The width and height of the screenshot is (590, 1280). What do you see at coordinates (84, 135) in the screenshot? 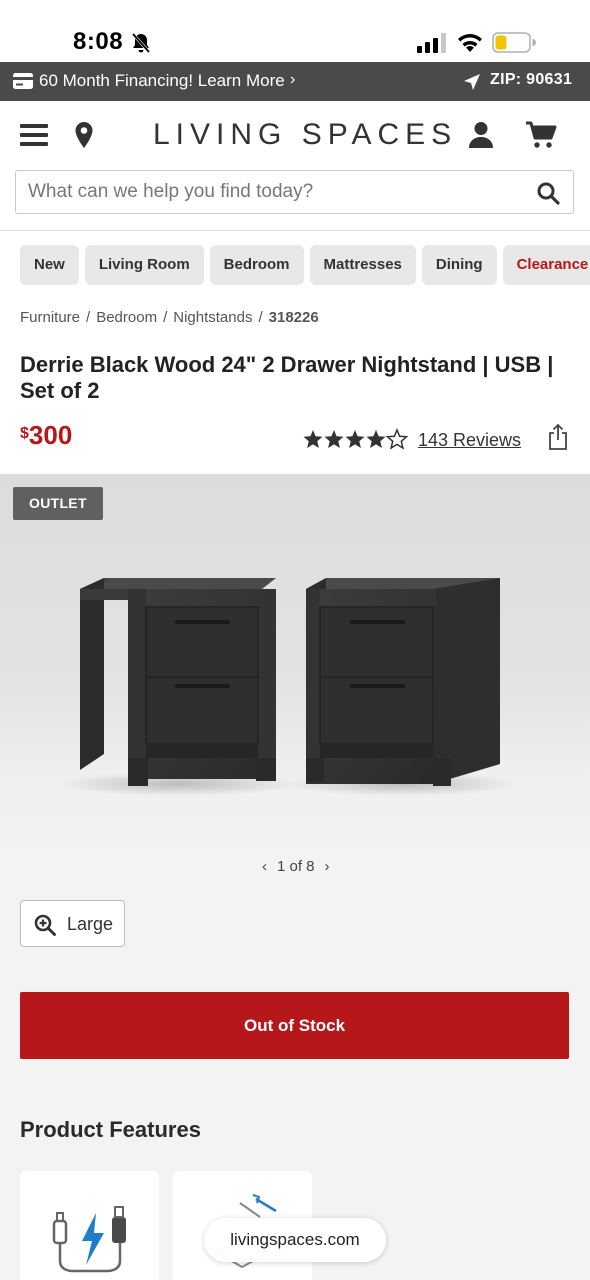
I see `store-locator-pin-icon` at bounding box center [84, 135].